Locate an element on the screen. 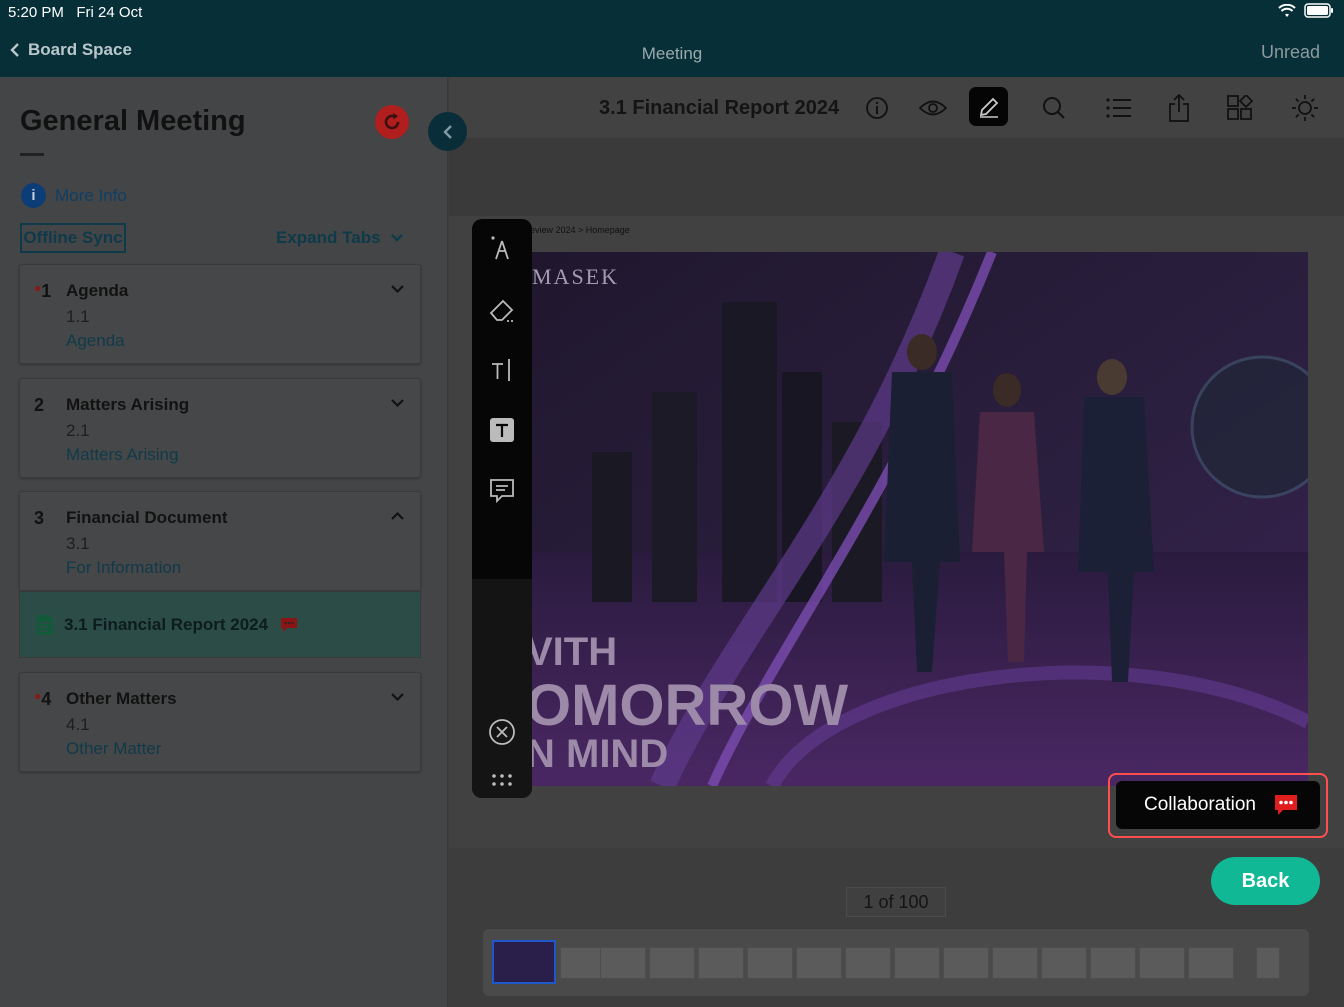 This screenshot has width=1344, height=1007. eraser-icon is located at coordinates (501, 310).